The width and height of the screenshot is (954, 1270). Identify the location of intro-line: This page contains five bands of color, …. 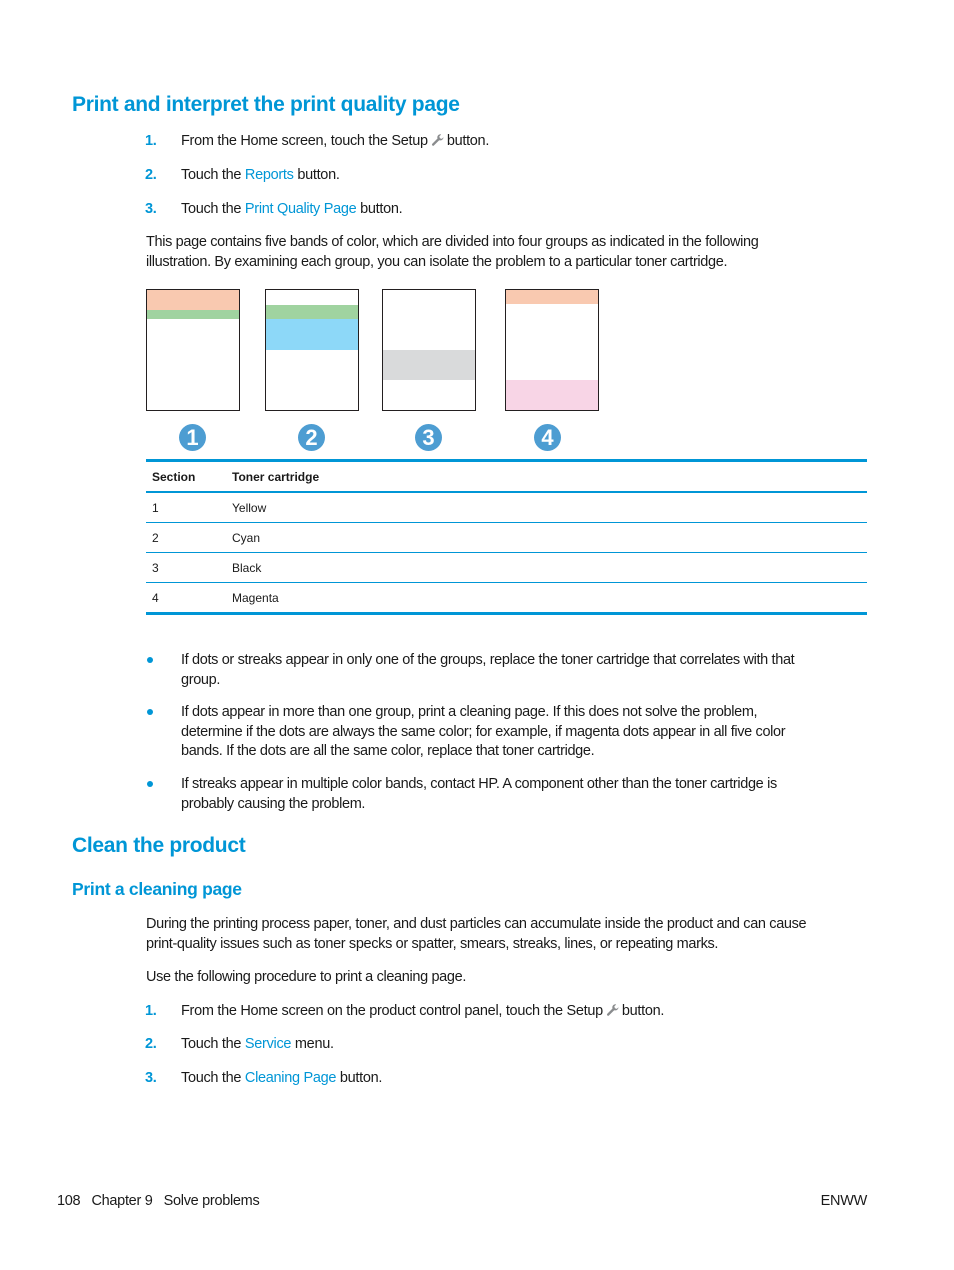
(452, 242).